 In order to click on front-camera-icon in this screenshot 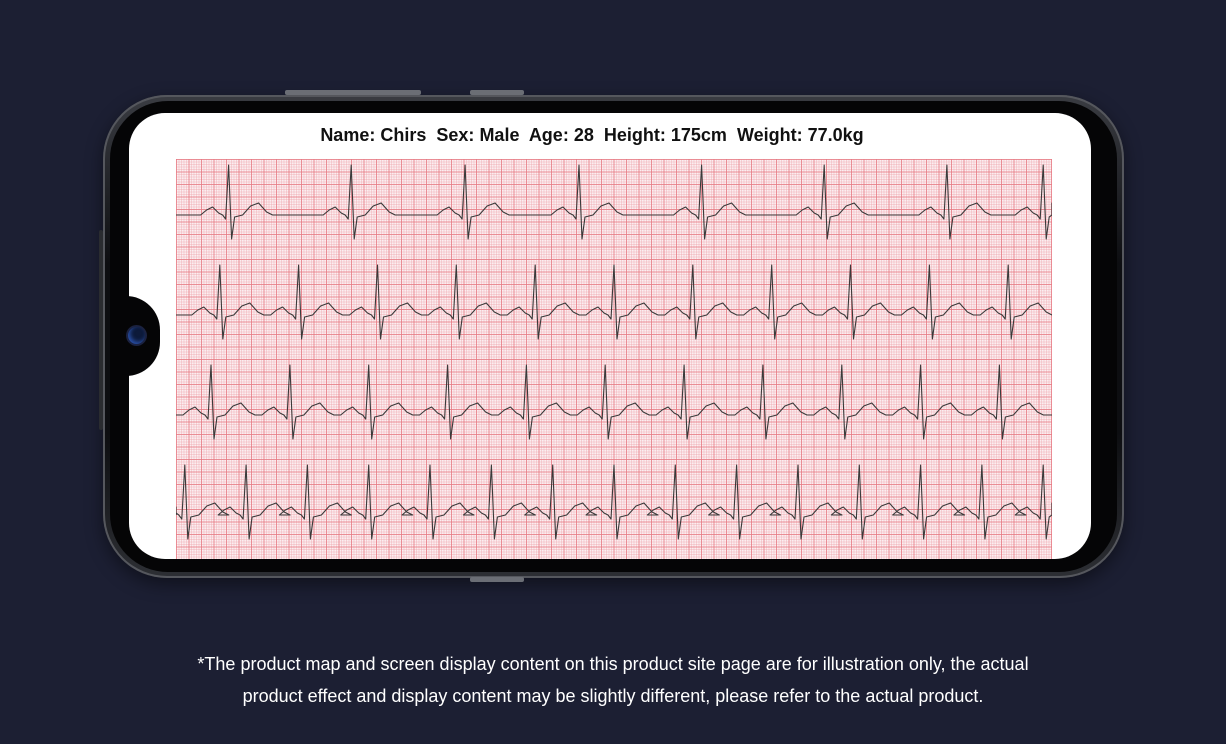, I will do `click(136, 335)`.